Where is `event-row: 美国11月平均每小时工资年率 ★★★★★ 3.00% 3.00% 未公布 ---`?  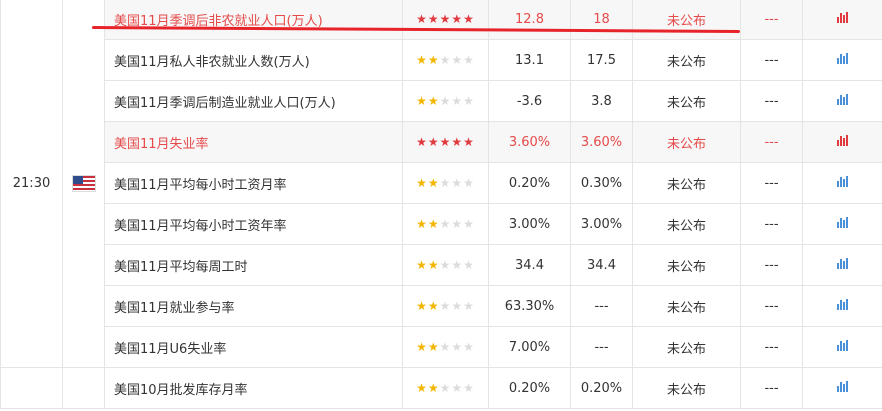
event-row: 美国11月平均每小时工资年率 ★★★★★ 3.00% 3.00% 未公布 --- is located at coordinates (441, 224).